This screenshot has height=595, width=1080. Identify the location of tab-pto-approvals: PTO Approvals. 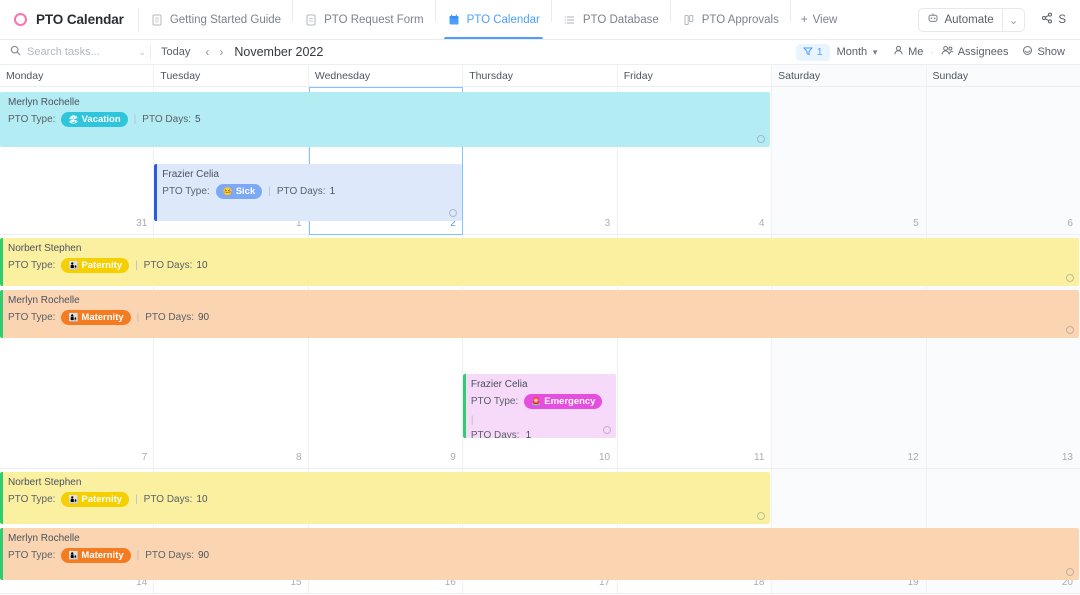
(730, 19).